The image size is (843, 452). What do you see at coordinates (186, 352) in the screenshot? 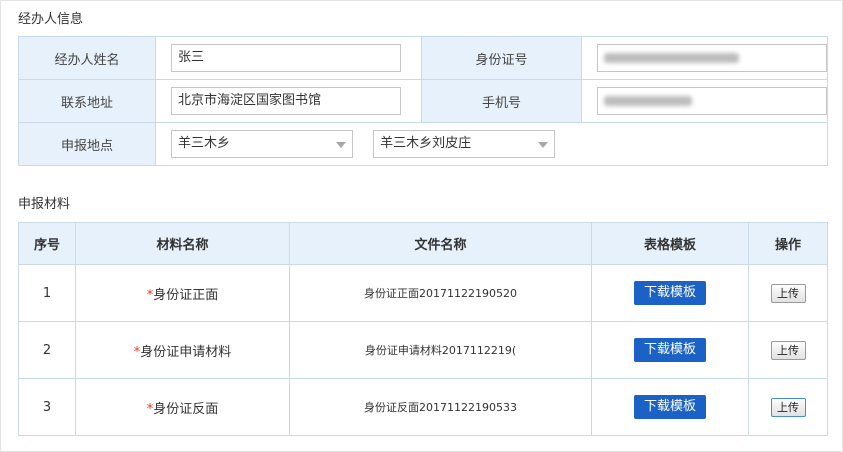
I see `material-name: 身份证申请材料` at bounding box center [186, 352].